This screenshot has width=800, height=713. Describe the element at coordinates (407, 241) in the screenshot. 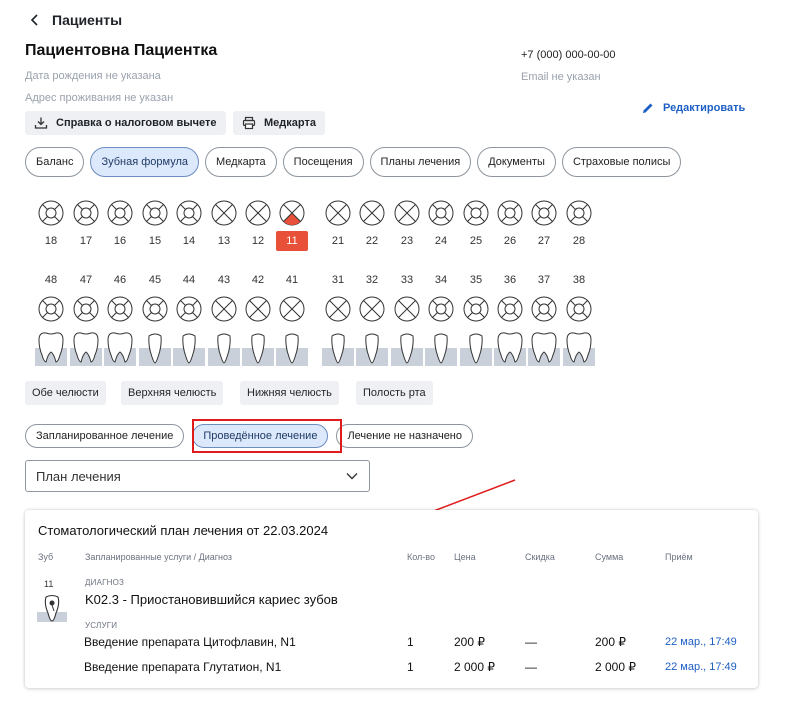

I see `tooth-number: 23` at that location.